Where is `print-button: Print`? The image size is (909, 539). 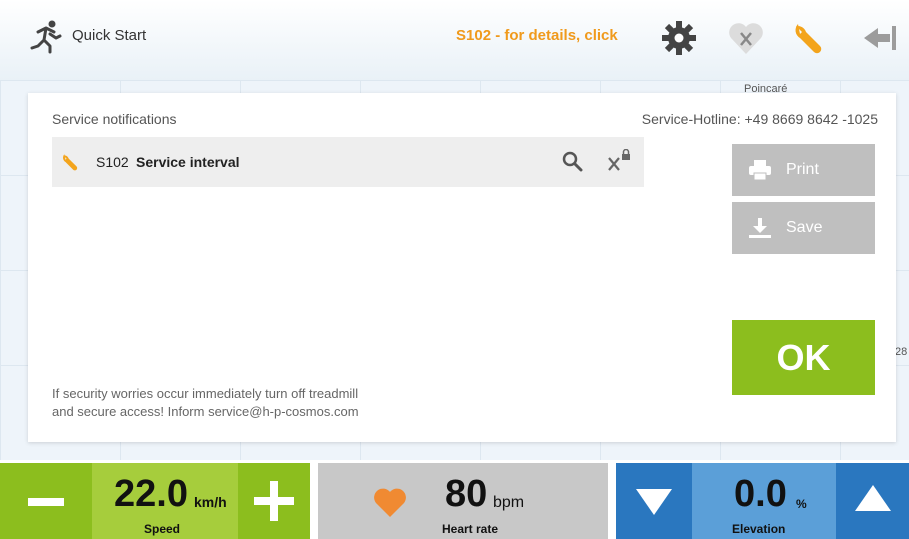
print-button: Print is located at coordinates (803, 170).